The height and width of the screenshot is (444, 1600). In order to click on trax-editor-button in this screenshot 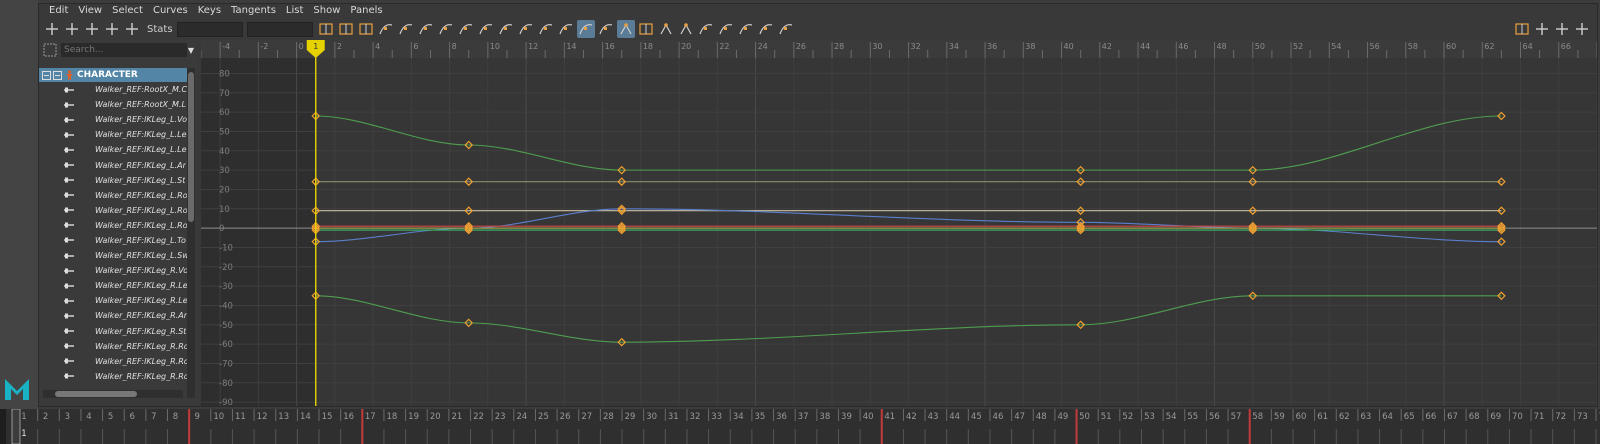, I will do `click(1562, 29)`.